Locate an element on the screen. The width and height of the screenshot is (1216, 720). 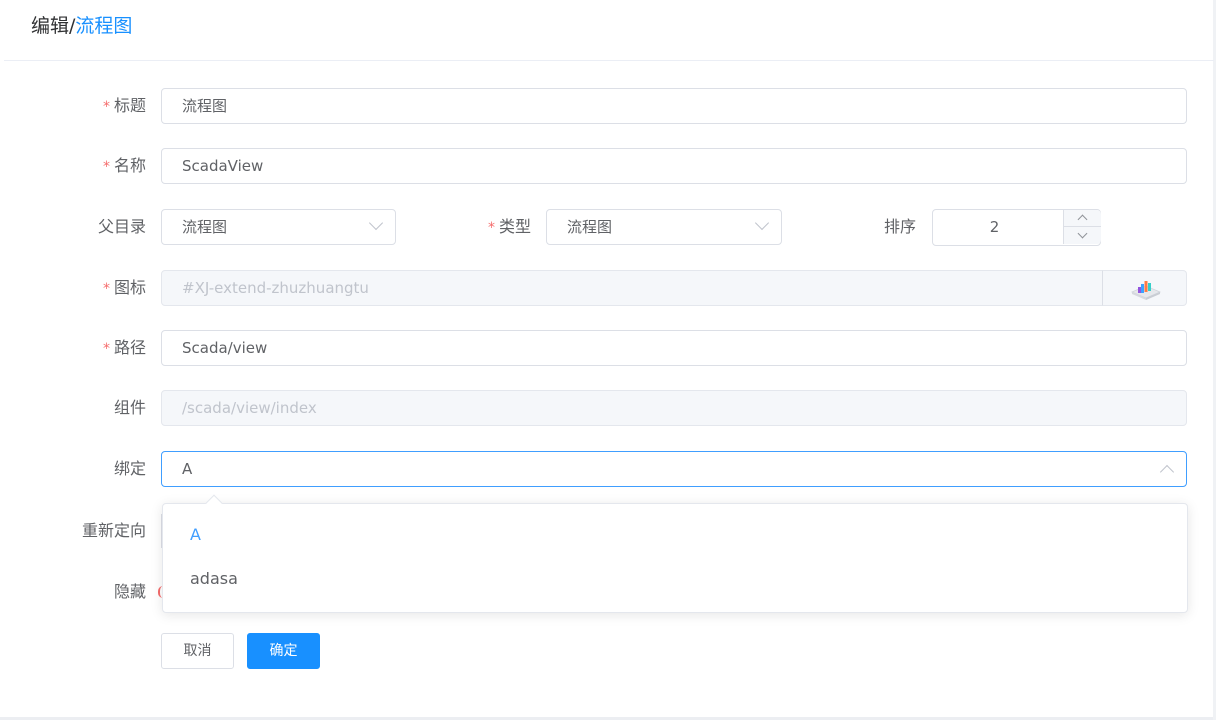
breadcrumb-prefix: 编辑/ is located at coordinates (53, 26).